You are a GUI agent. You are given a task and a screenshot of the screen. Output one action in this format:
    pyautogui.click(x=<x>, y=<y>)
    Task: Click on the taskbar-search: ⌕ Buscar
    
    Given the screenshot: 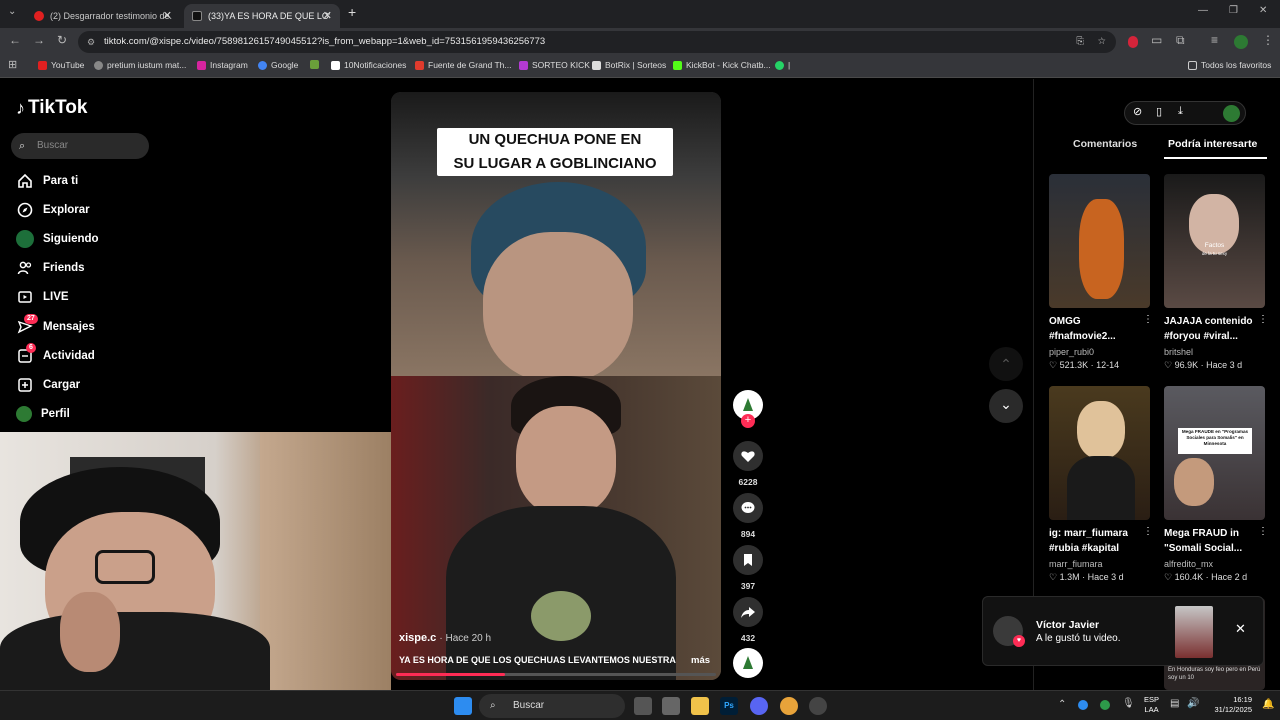 What is the action you would take?
    pyautogui.click(x=552, y=706)
    